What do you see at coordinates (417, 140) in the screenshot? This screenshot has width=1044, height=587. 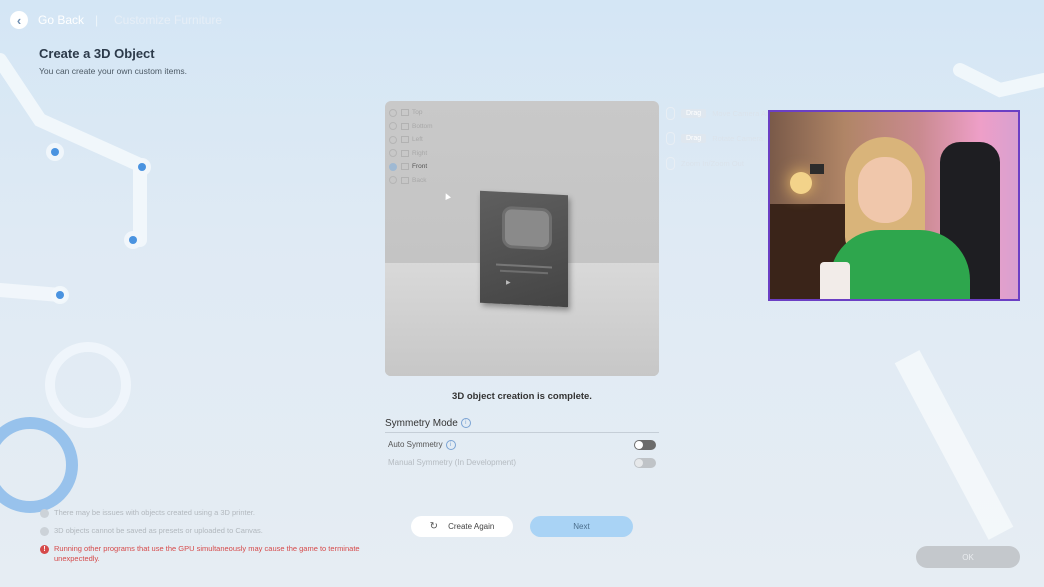 I see `view-option-label: Left` at bounding box center [417, 140].